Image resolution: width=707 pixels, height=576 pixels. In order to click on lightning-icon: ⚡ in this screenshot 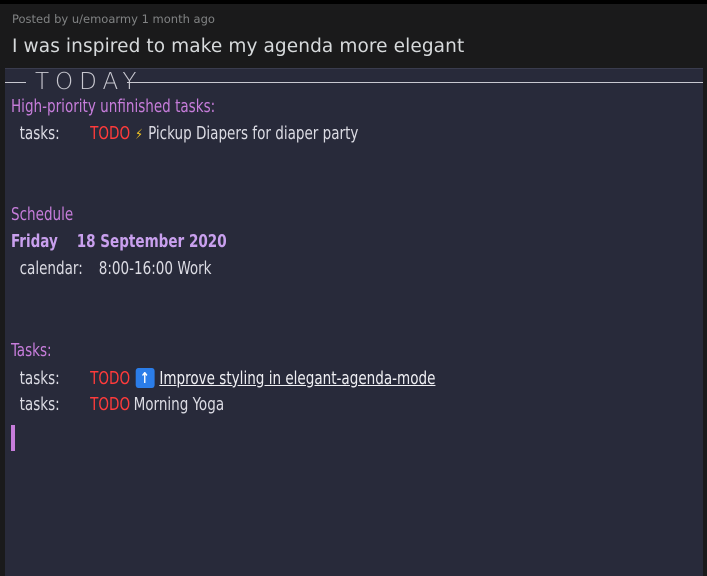, I will do `click(139, 135)`.